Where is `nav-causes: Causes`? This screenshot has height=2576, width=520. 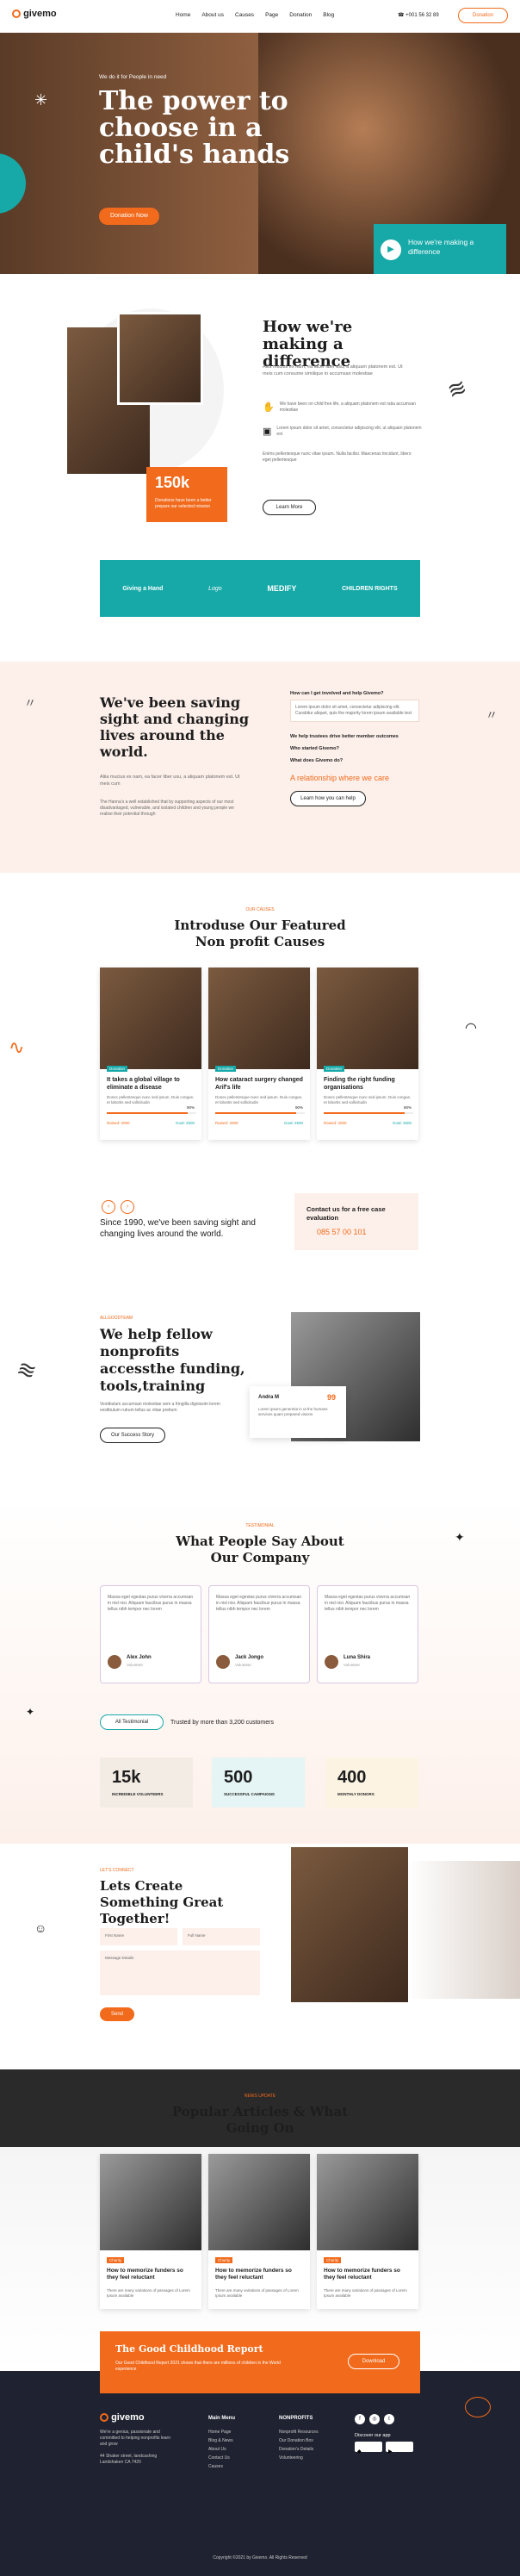 nav-causes: Causes is located at coordinates (244, 15).